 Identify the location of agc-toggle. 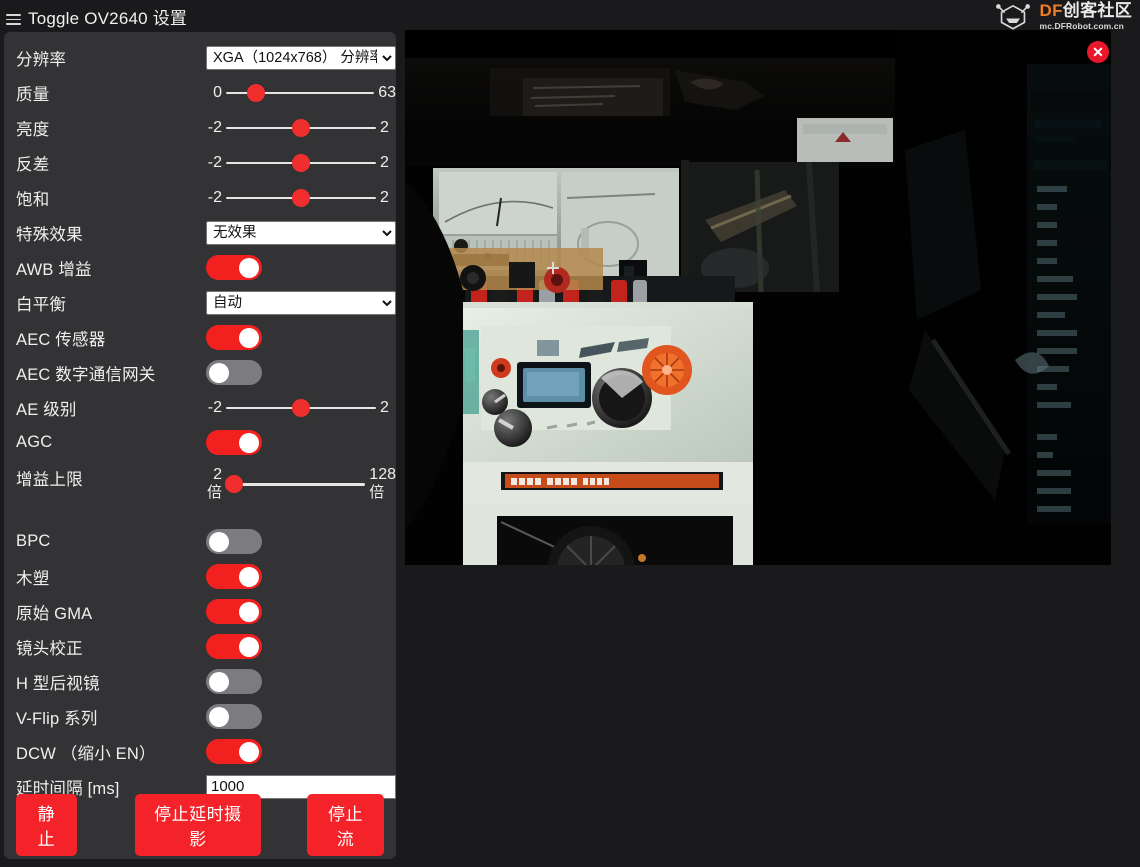
(234, 442).